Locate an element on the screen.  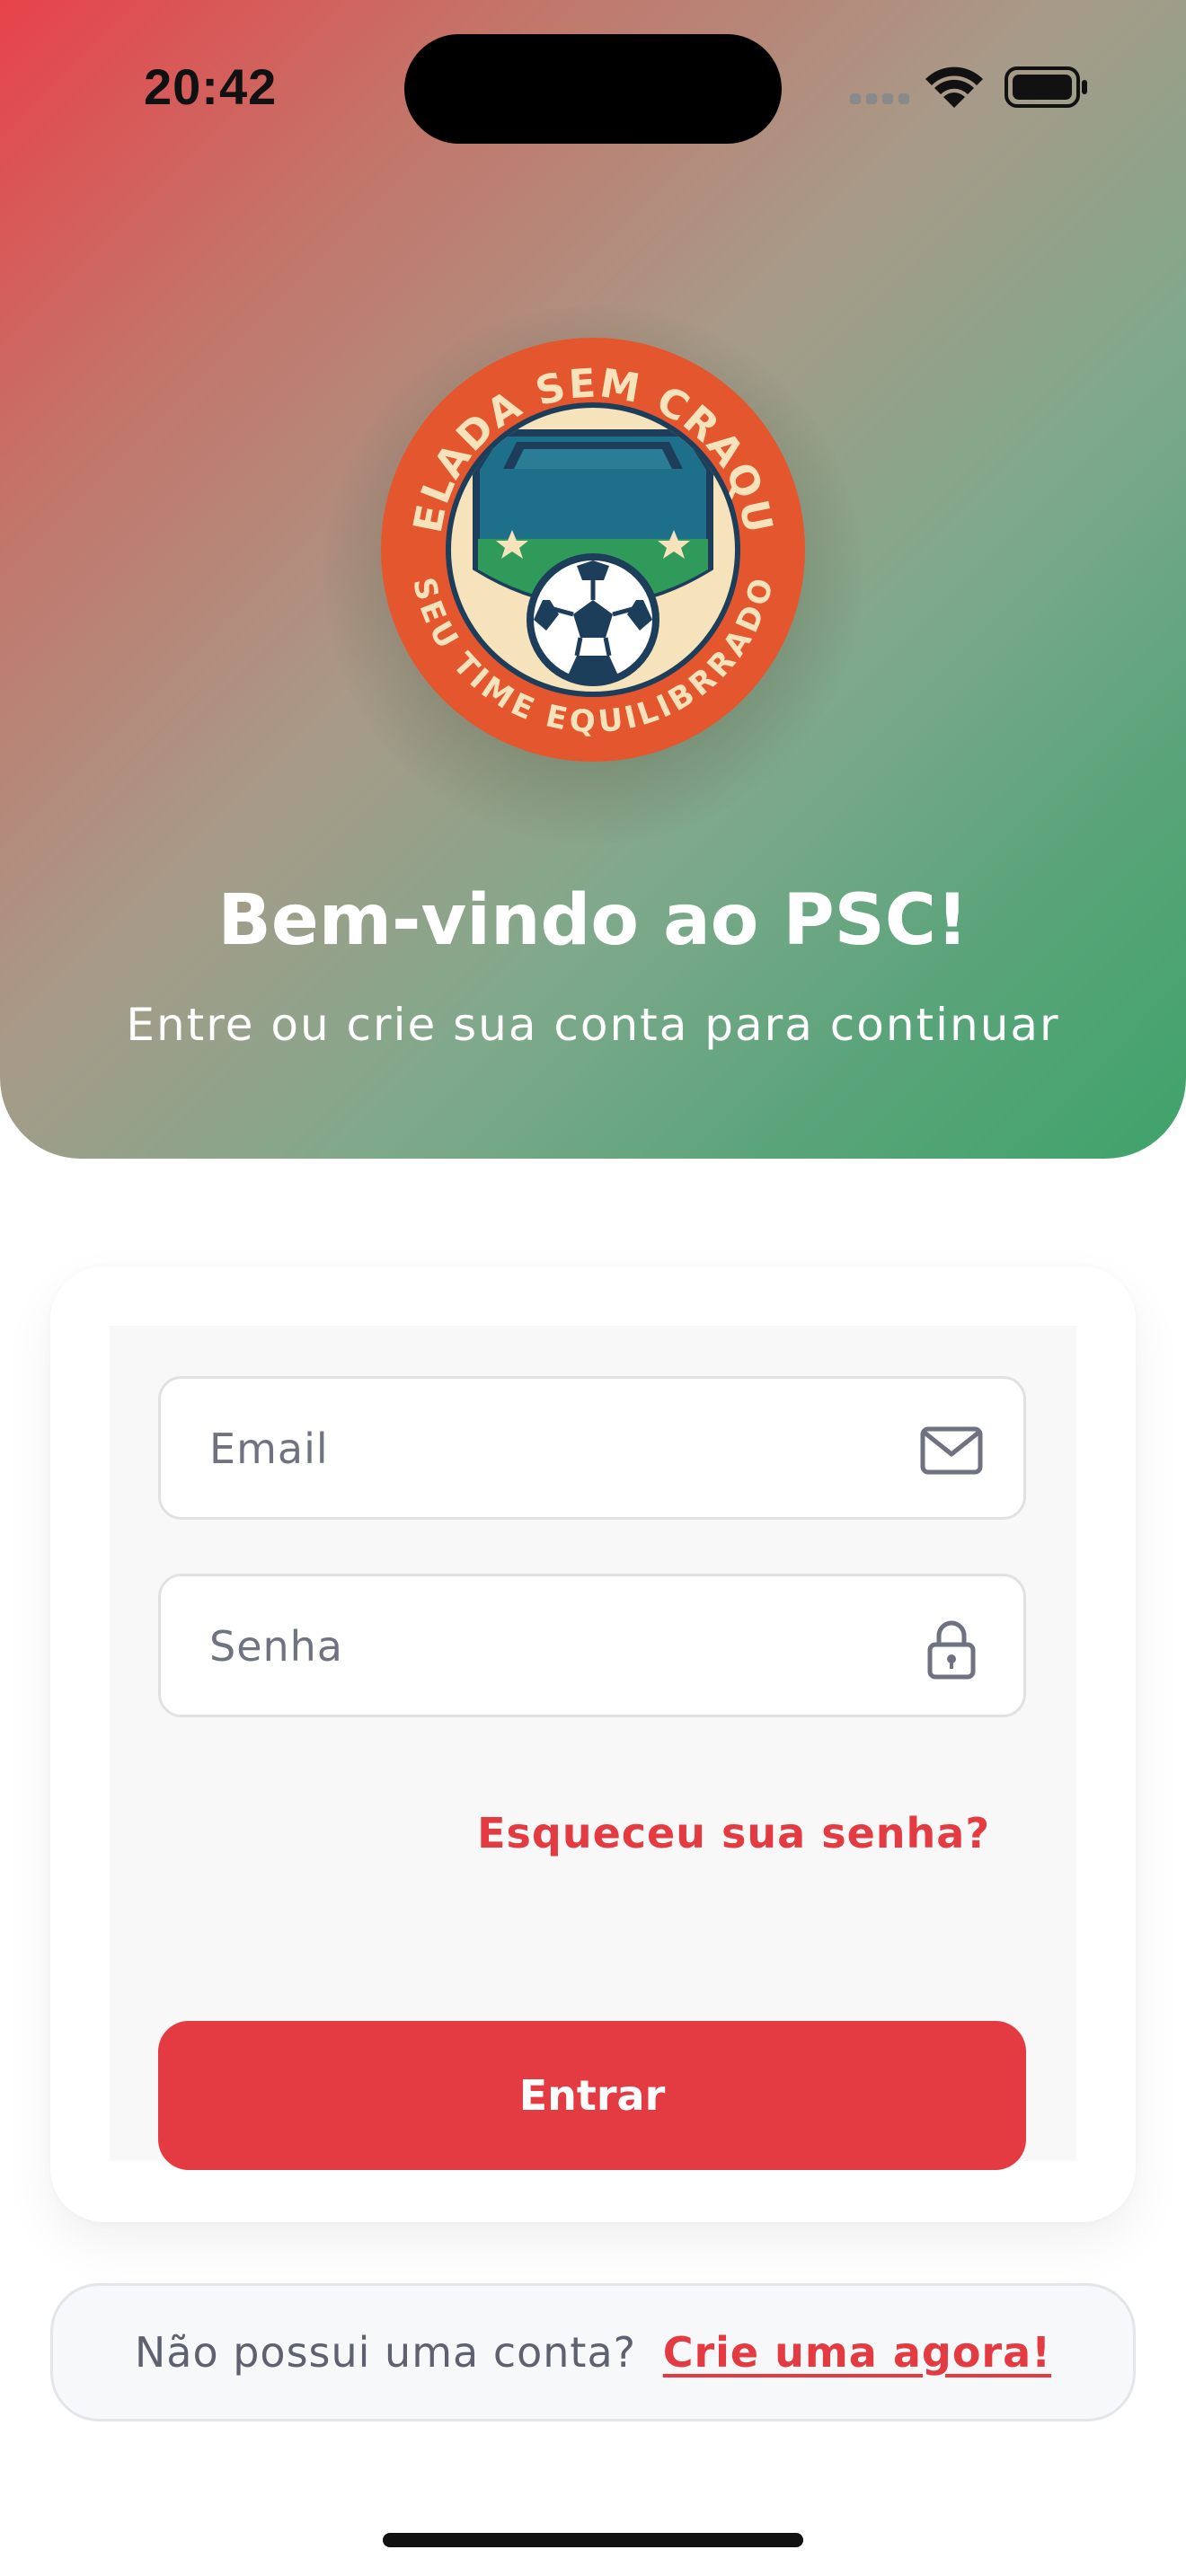
signup-link: Crie uma agora! is located at coordinates (857, 2352).